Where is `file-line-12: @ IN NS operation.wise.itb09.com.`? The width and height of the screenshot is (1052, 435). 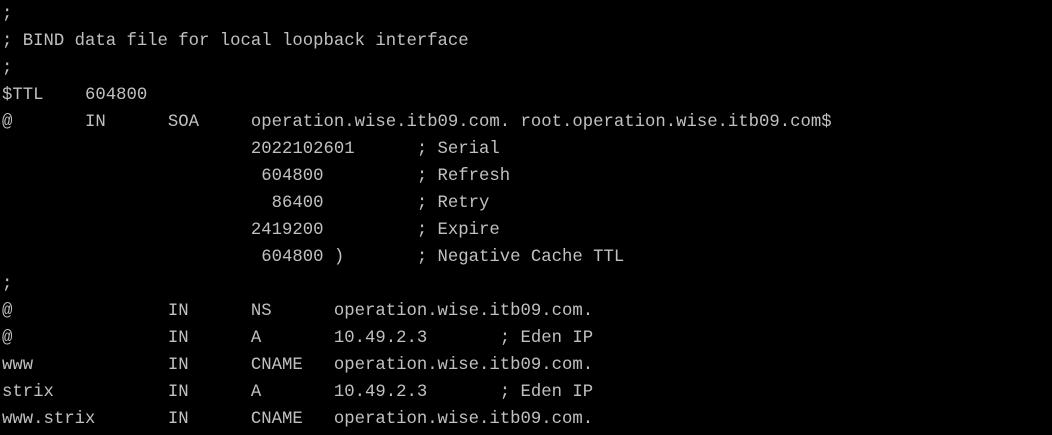
file-line-12: @ IN NS operation.wise.itb09.com. is located at coordinates (298, 311).